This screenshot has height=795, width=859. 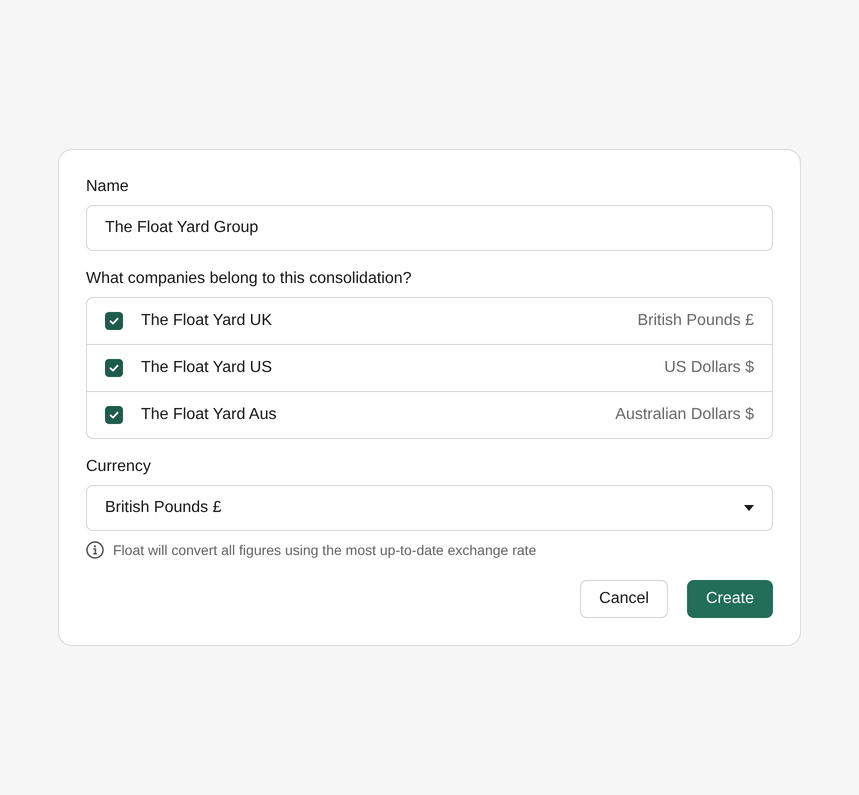 What do you see at coordinates (118, 467) in the screenshot?
I see `field-label: Currency` at bounding box center [118, 467].